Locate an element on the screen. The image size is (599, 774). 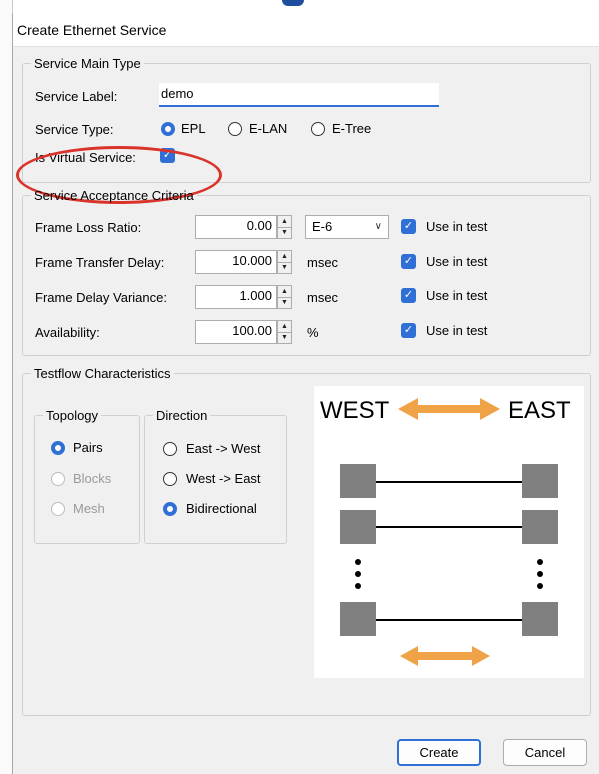
topology-diagram-svg: WEST EAST is located at coordinates (445, 531).